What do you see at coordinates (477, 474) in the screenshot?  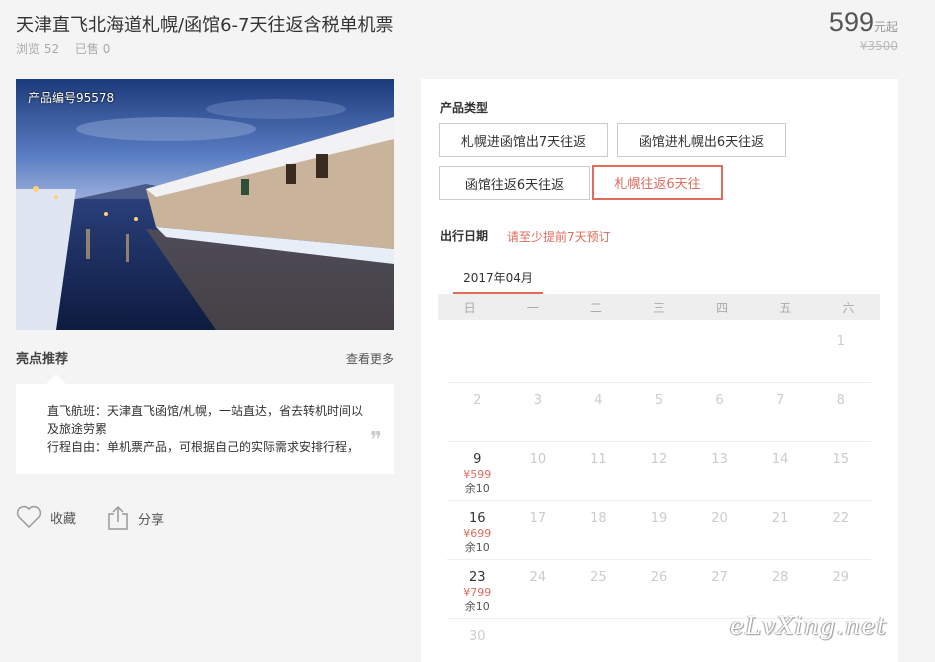 I see `day-price: ¥599` at bounding box center [477, 474].